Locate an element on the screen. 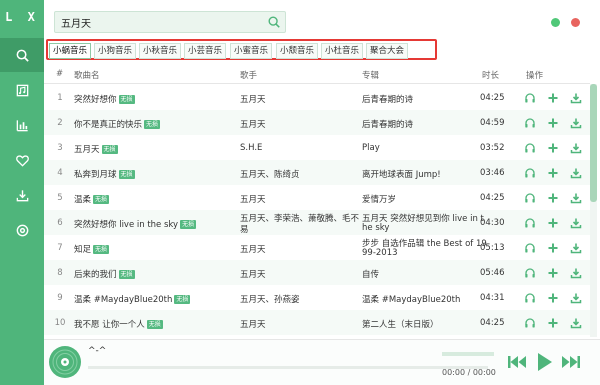 Image resolution: width=600 pixels, height=385 pixels. album: 离开地球表面 Jump! is located at coordinates (401, 175).